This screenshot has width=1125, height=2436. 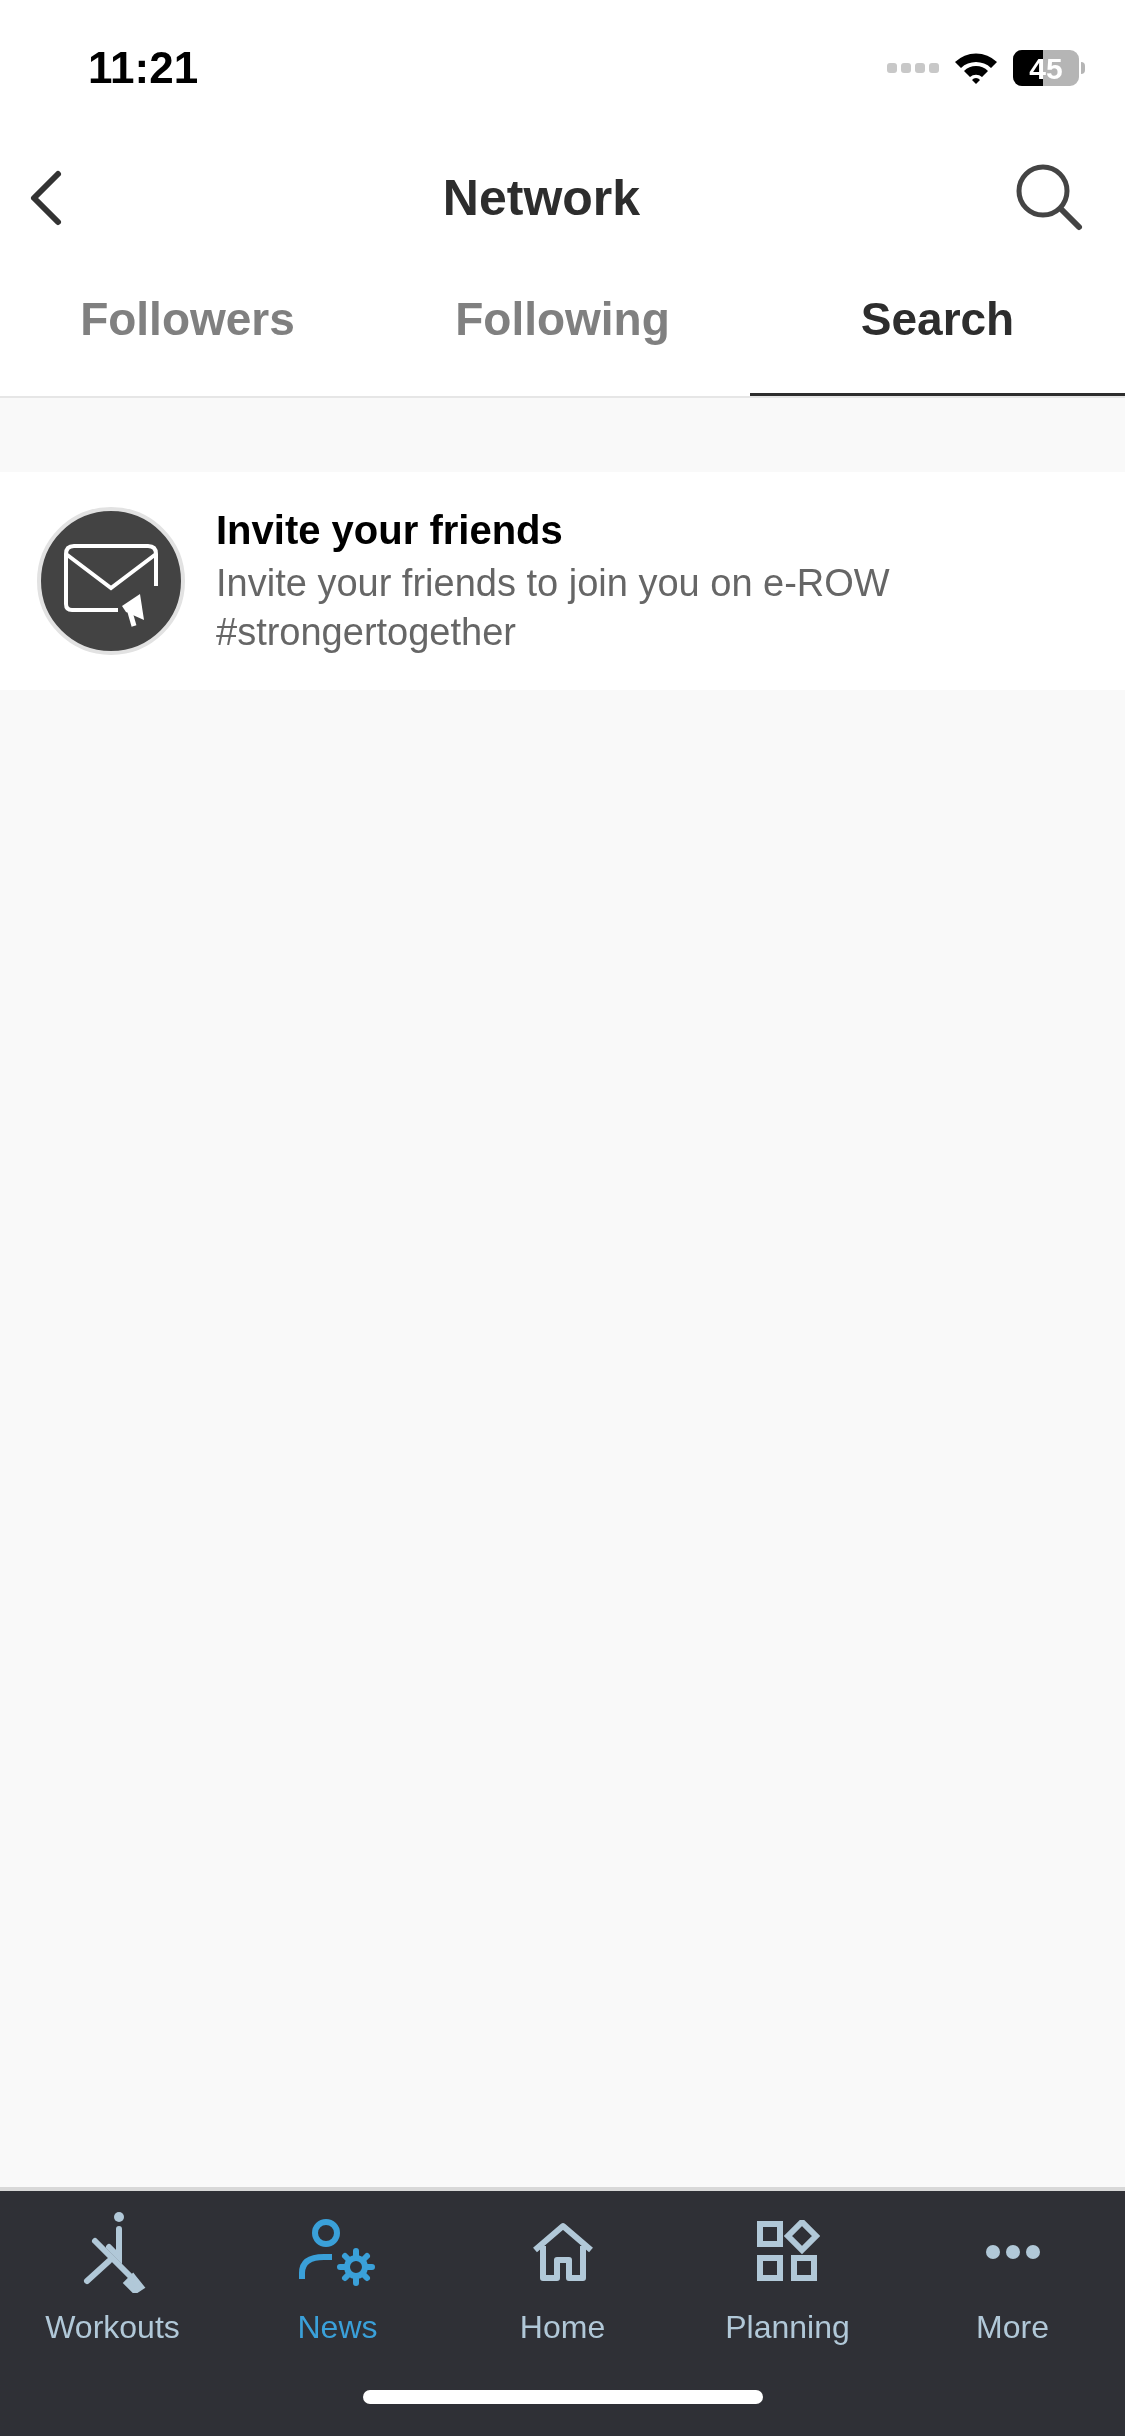 What do you see at coordinates (187, 328) in the screenshot?
I see `tab: Followers` at bounding box center [187, 328].